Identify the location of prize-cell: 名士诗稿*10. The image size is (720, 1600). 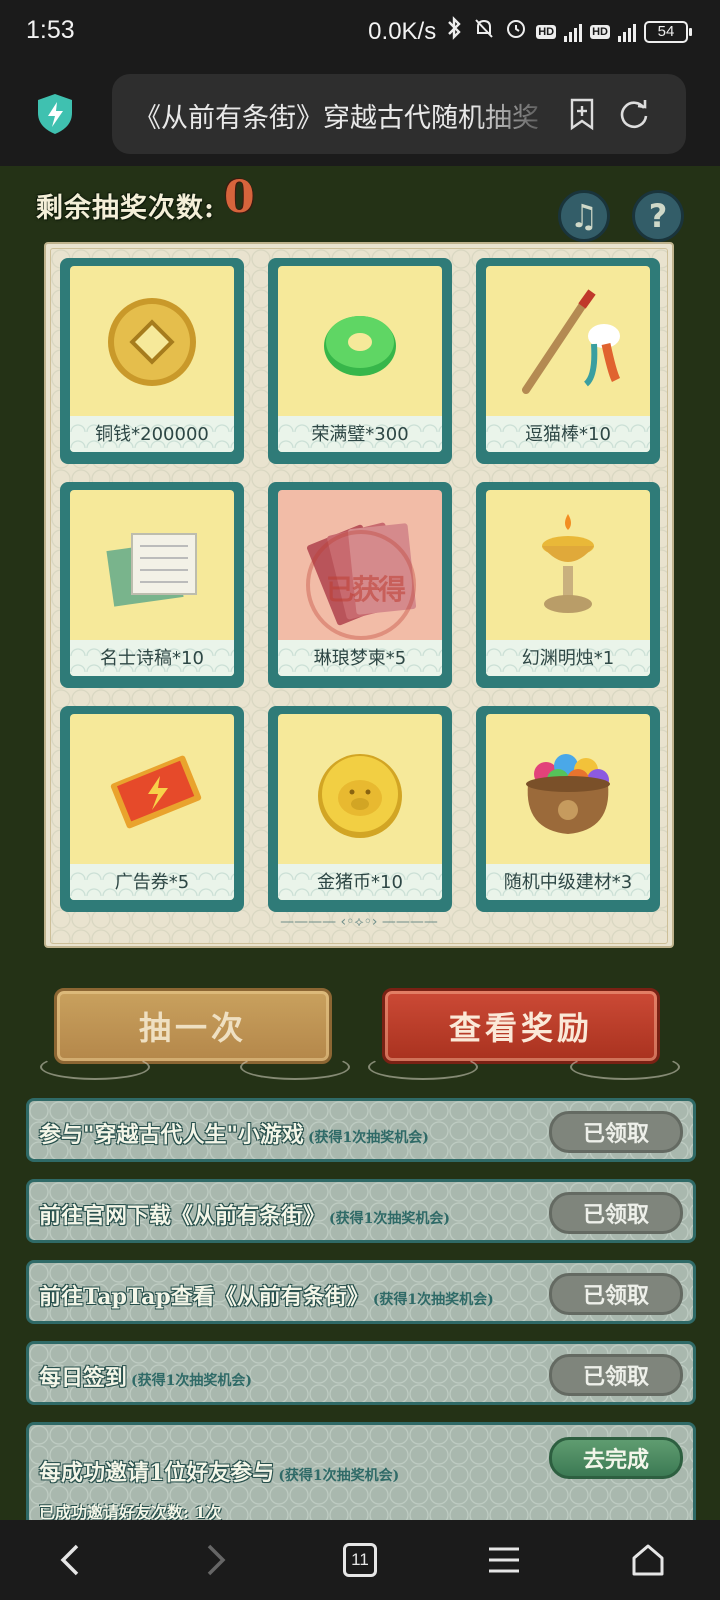
(152, 585).